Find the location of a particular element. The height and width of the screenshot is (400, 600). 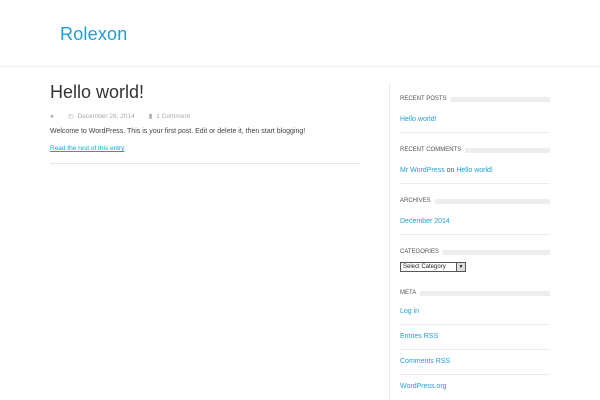

sidebar-divider is located at coordinates (389, 241).